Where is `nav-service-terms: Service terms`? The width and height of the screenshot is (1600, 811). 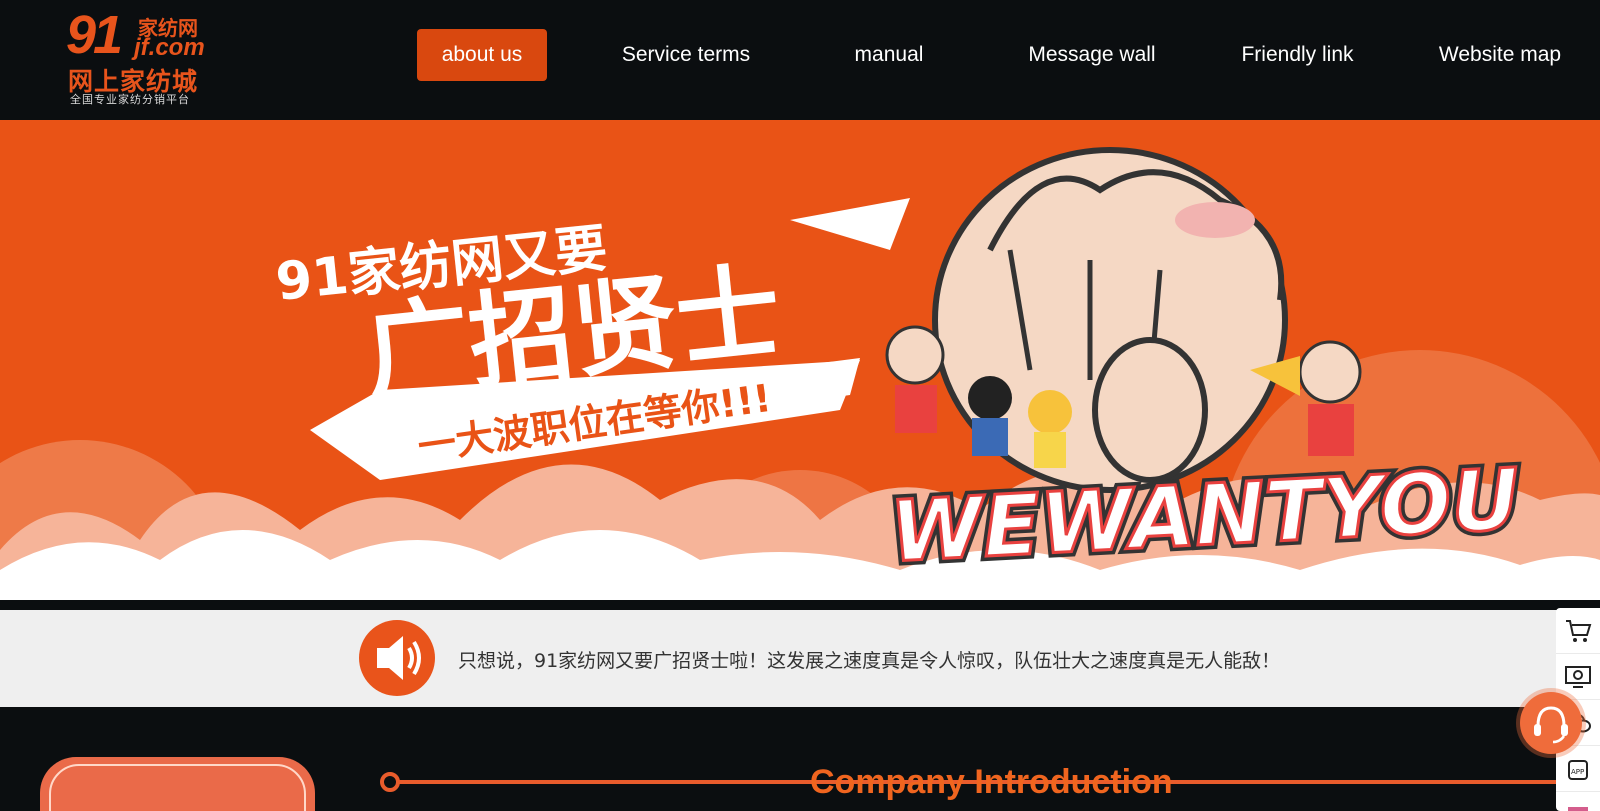
nav-service-terms: Service terms is located at coordinates (686, 55).